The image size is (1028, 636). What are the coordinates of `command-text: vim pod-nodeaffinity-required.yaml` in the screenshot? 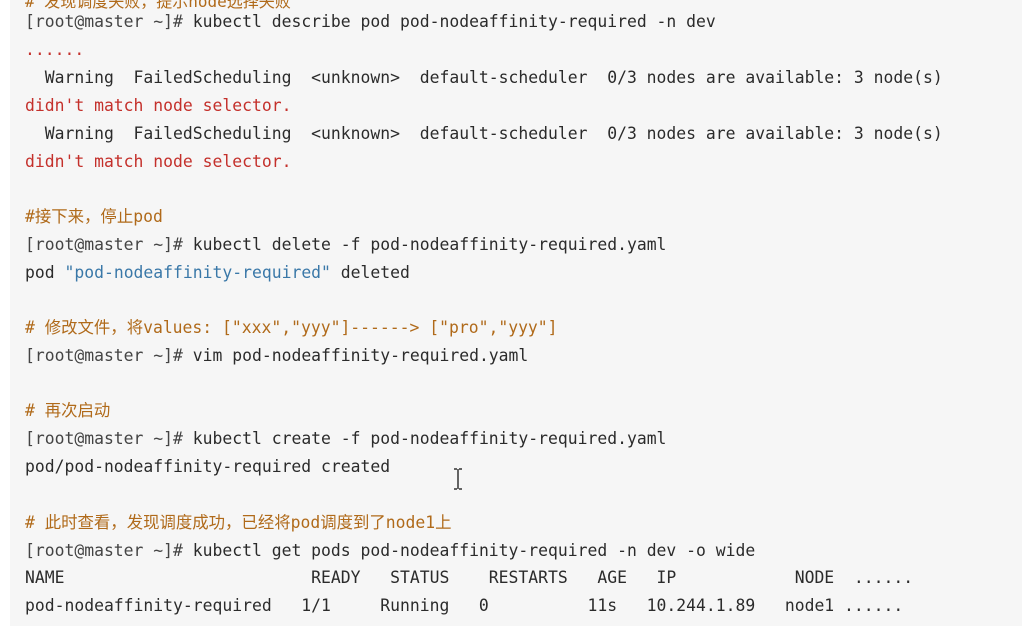 It's located at (360, 355).